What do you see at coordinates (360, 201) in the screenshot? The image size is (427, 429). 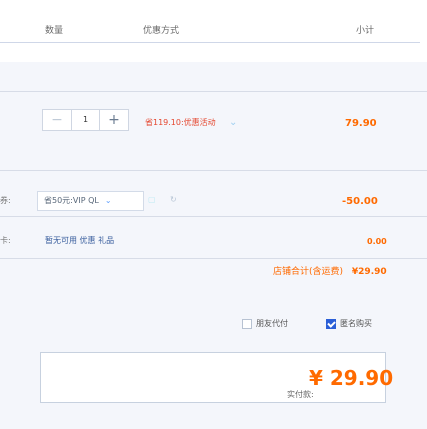 I see `coupon-discount: -50.00` at bounding box center [360, 201].